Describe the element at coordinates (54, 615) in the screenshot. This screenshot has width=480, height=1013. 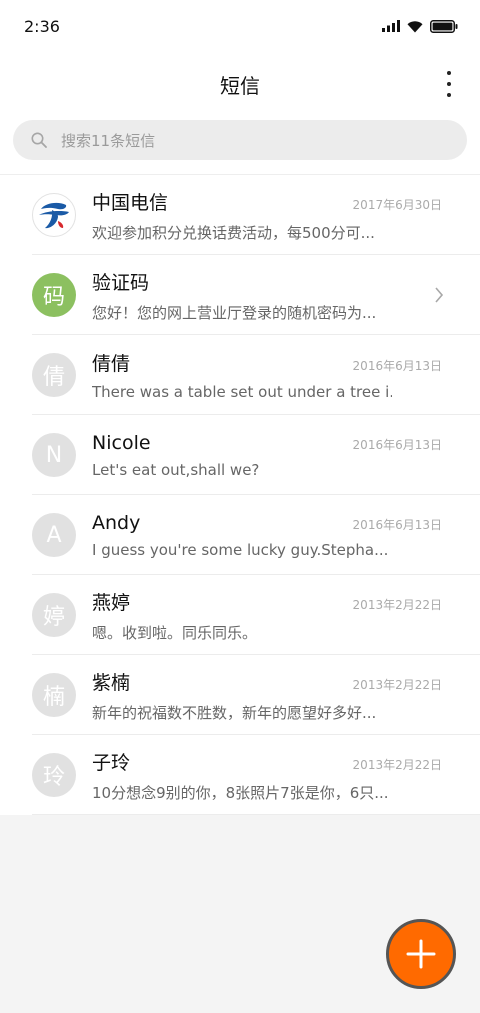
I see `avatar: 婷` at that location.